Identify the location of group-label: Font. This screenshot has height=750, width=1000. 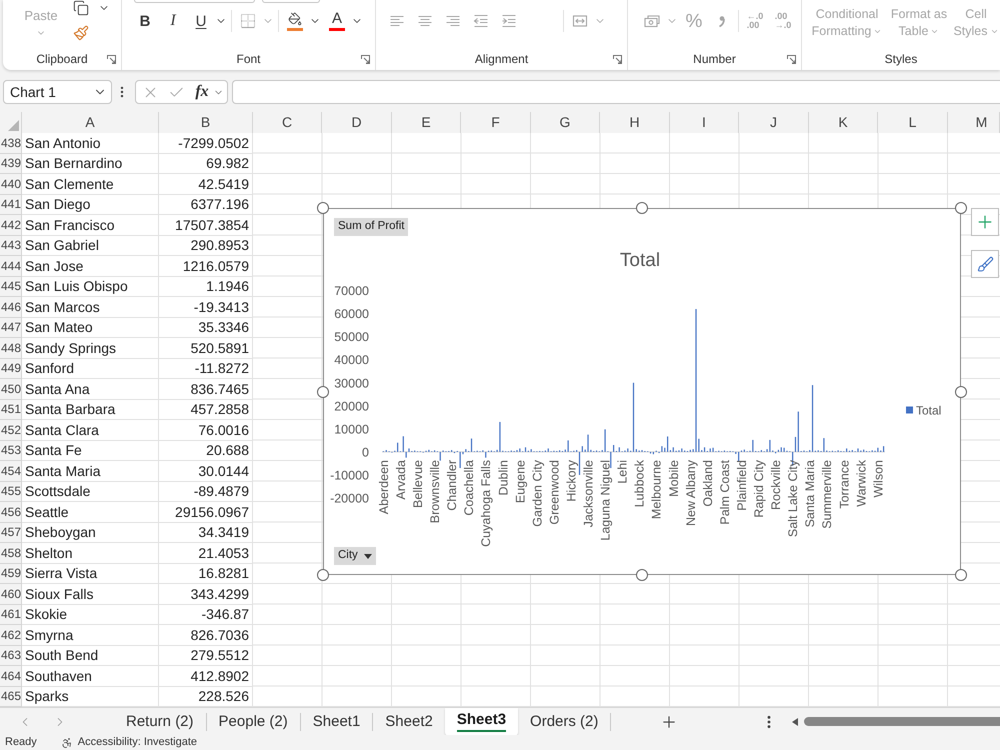
(248, 59).